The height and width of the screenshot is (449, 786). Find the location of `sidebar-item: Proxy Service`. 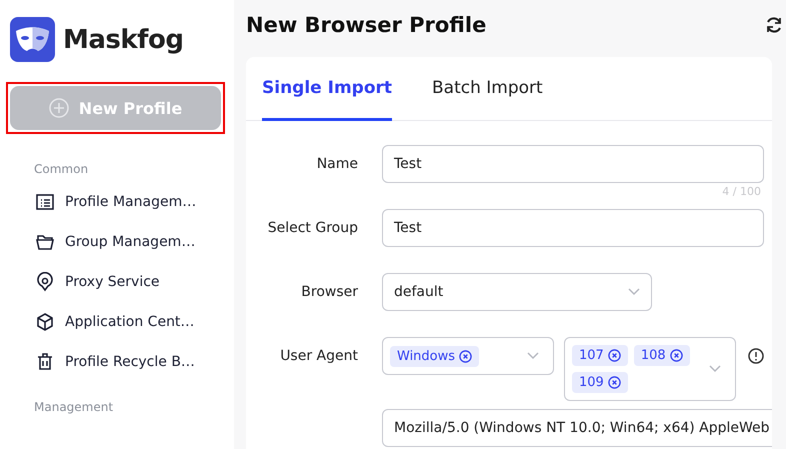

sidebar-item: Proxy Service is located at coordinates (117, 282).